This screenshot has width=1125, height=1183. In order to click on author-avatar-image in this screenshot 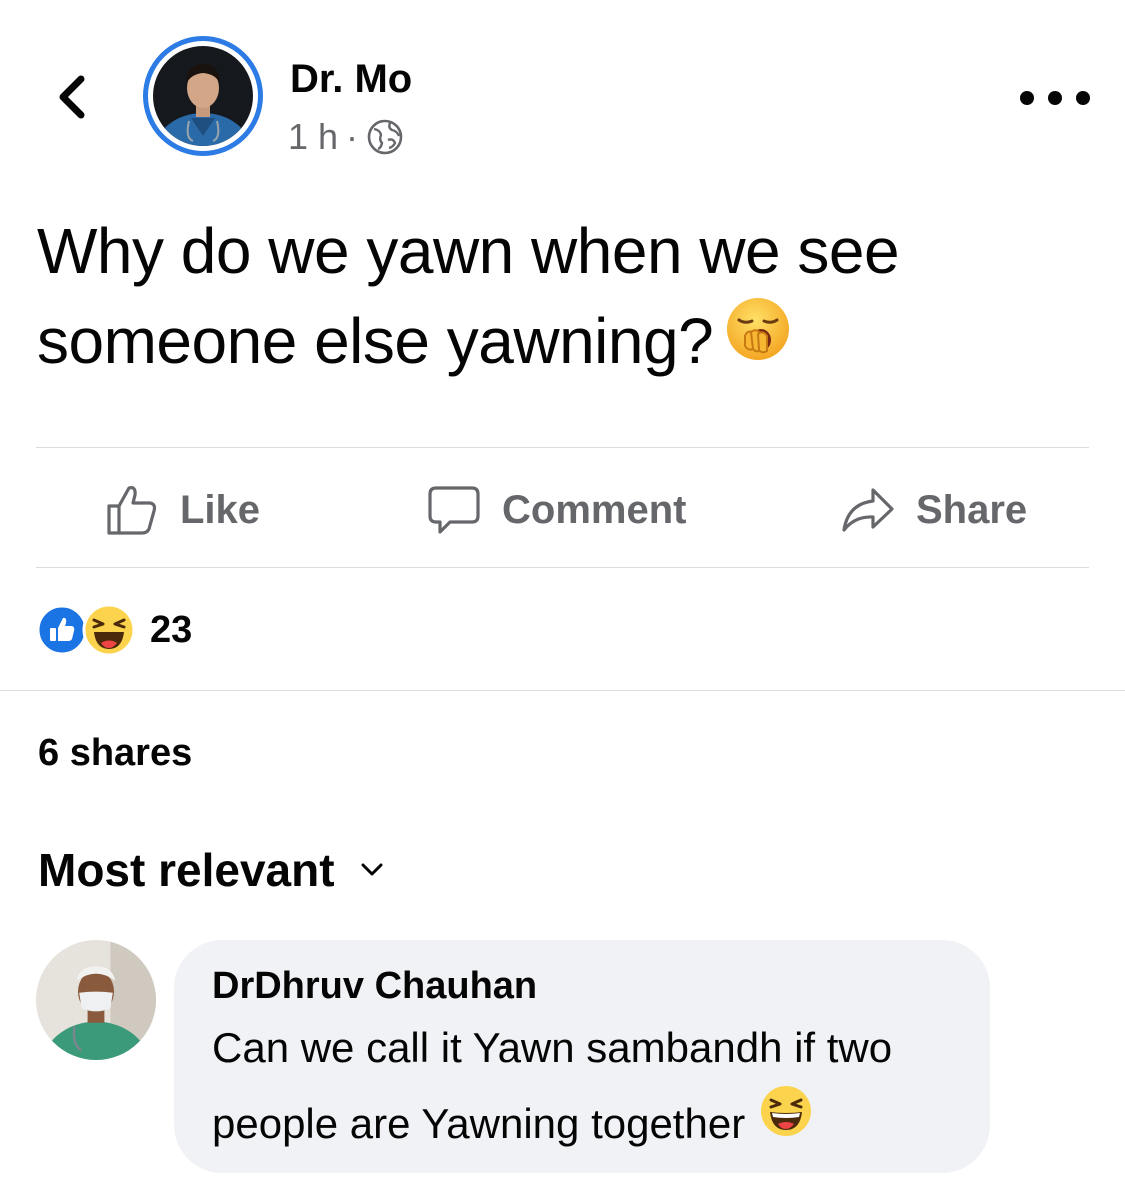, I will do `click(203, 96)`.